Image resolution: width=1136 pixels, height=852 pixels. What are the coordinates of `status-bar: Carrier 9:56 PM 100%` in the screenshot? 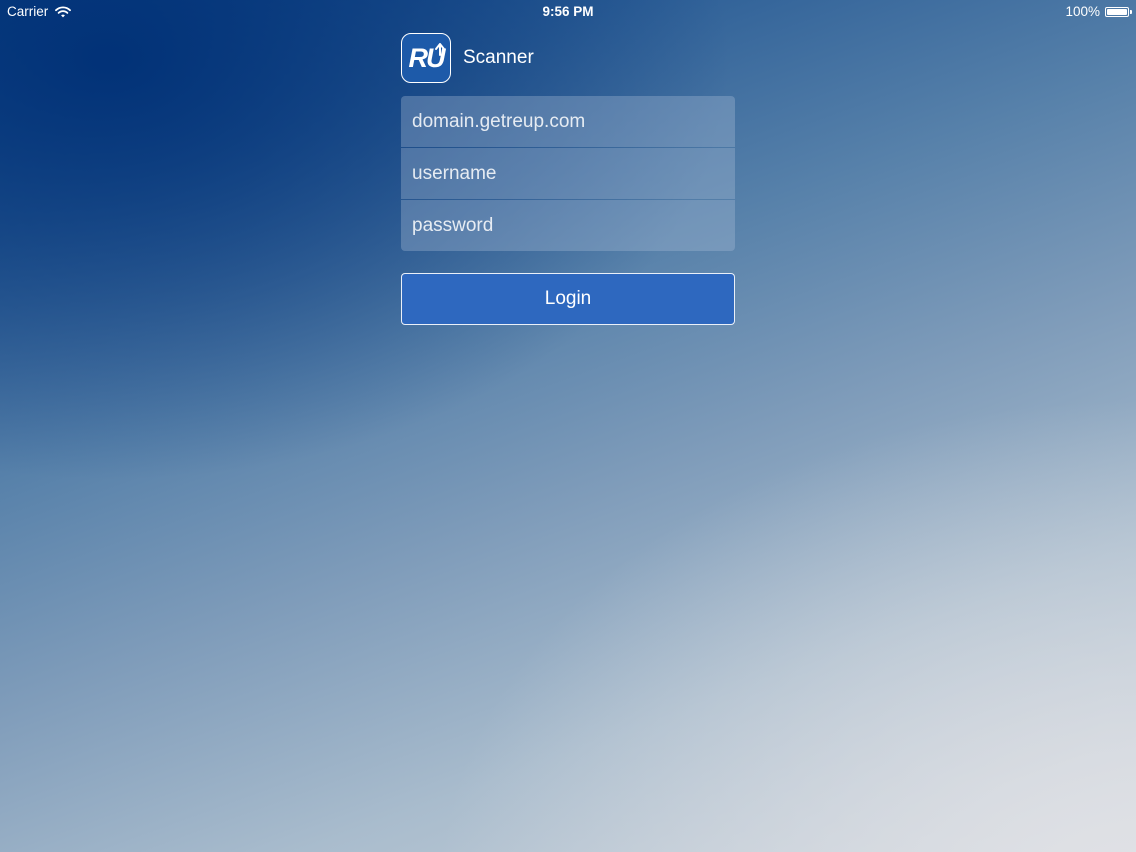 It's located at (568, 11).